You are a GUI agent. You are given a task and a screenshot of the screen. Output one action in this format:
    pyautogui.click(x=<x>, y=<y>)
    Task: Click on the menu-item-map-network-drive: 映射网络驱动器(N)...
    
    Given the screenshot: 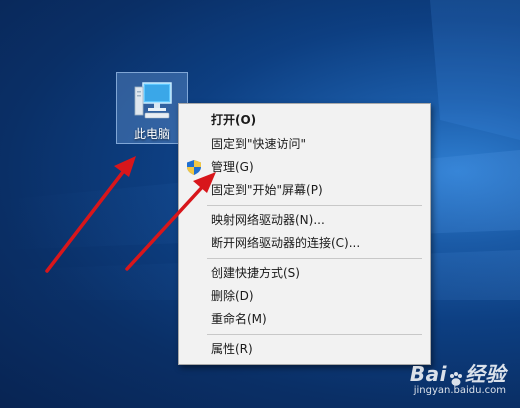 What is the action you would take?
    pyautogui.click(x=304, y=220)
    